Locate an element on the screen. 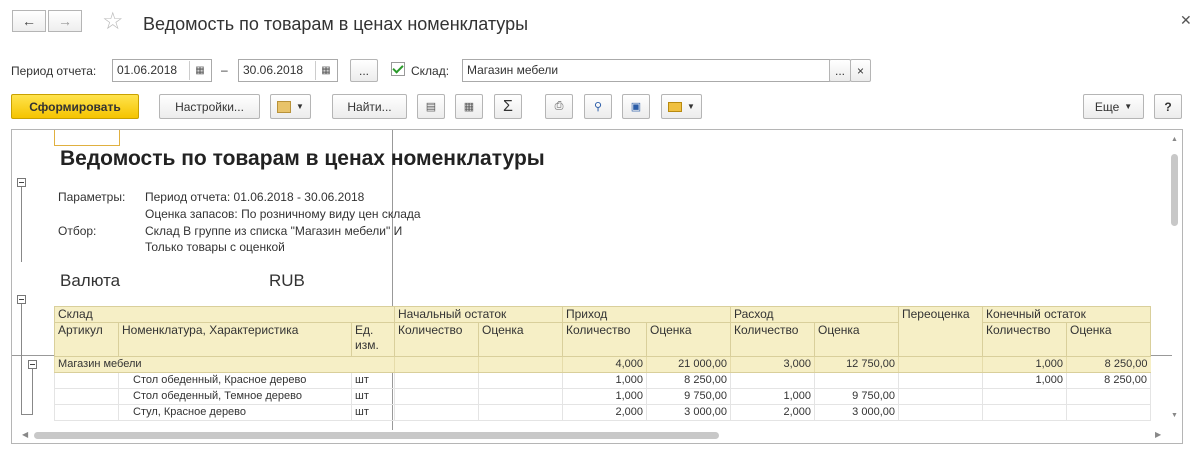  date-from-field: 01.06.2018 ▦ is located at coordinates (162, 70).